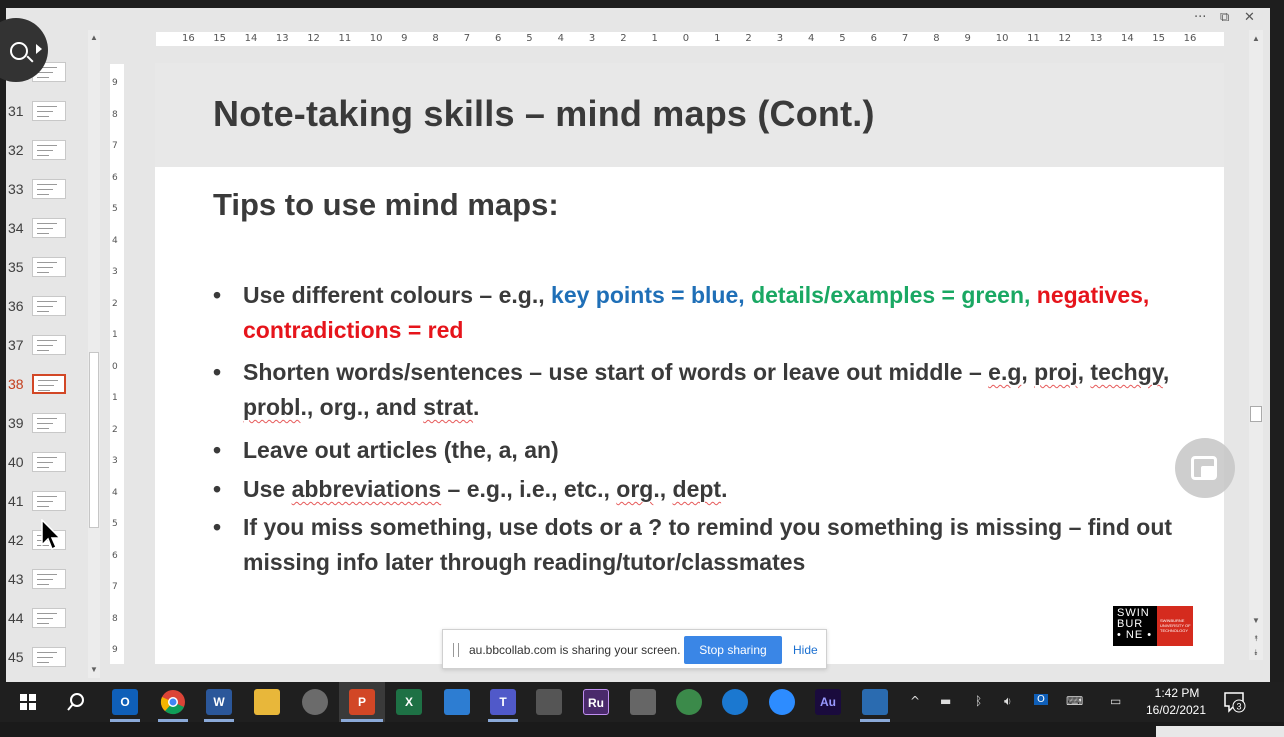 This screenshot has width=1284, height=737. Describe the element at coordinates (1074, 701) in the screenshot. I see `keyboard-icon: ⌨` at that location.